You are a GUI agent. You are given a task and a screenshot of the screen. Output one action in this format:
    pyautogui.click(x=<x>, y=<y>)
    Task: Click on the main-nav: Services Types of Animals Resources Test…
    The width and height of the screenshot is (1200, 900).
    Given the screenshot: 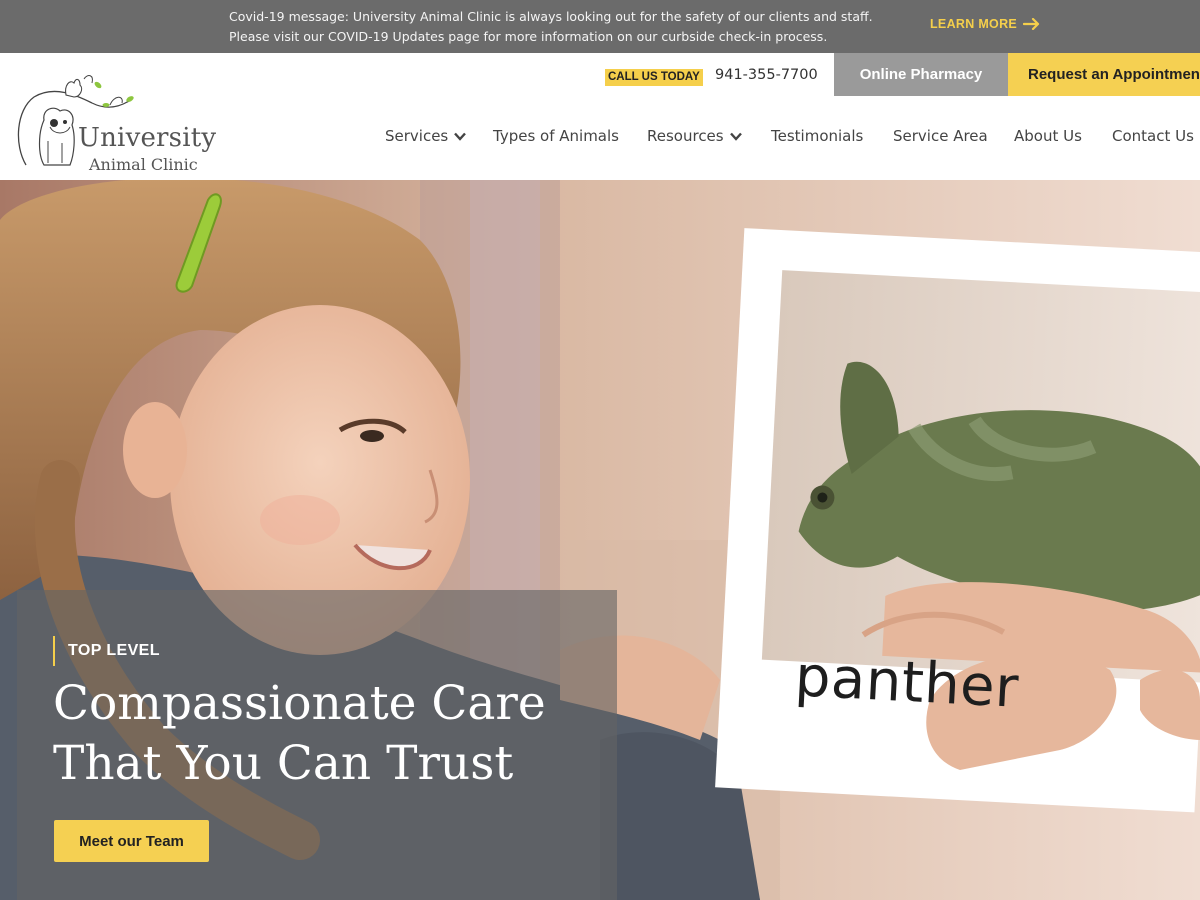 What is the action you would take?
    pyautogui.click(x=600, y=138)
    